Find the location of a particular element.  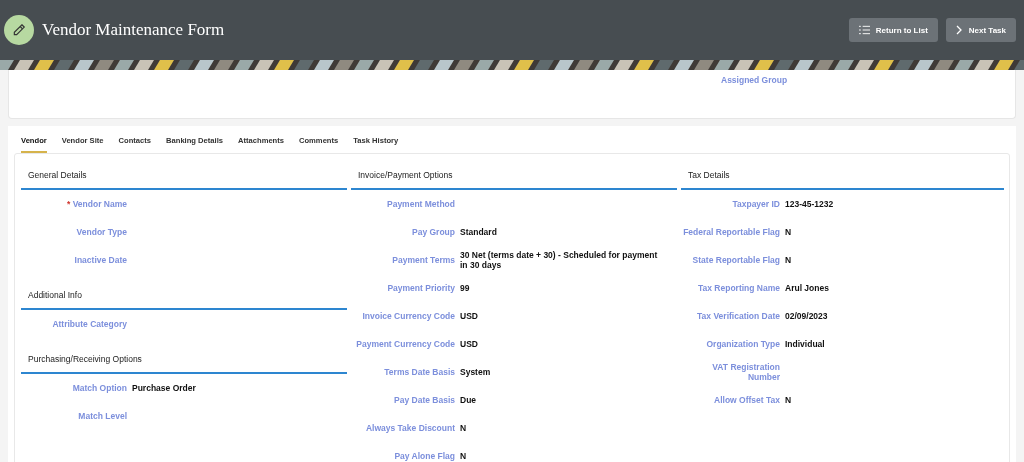

field-value: Due is located at coordinates (468, 400).